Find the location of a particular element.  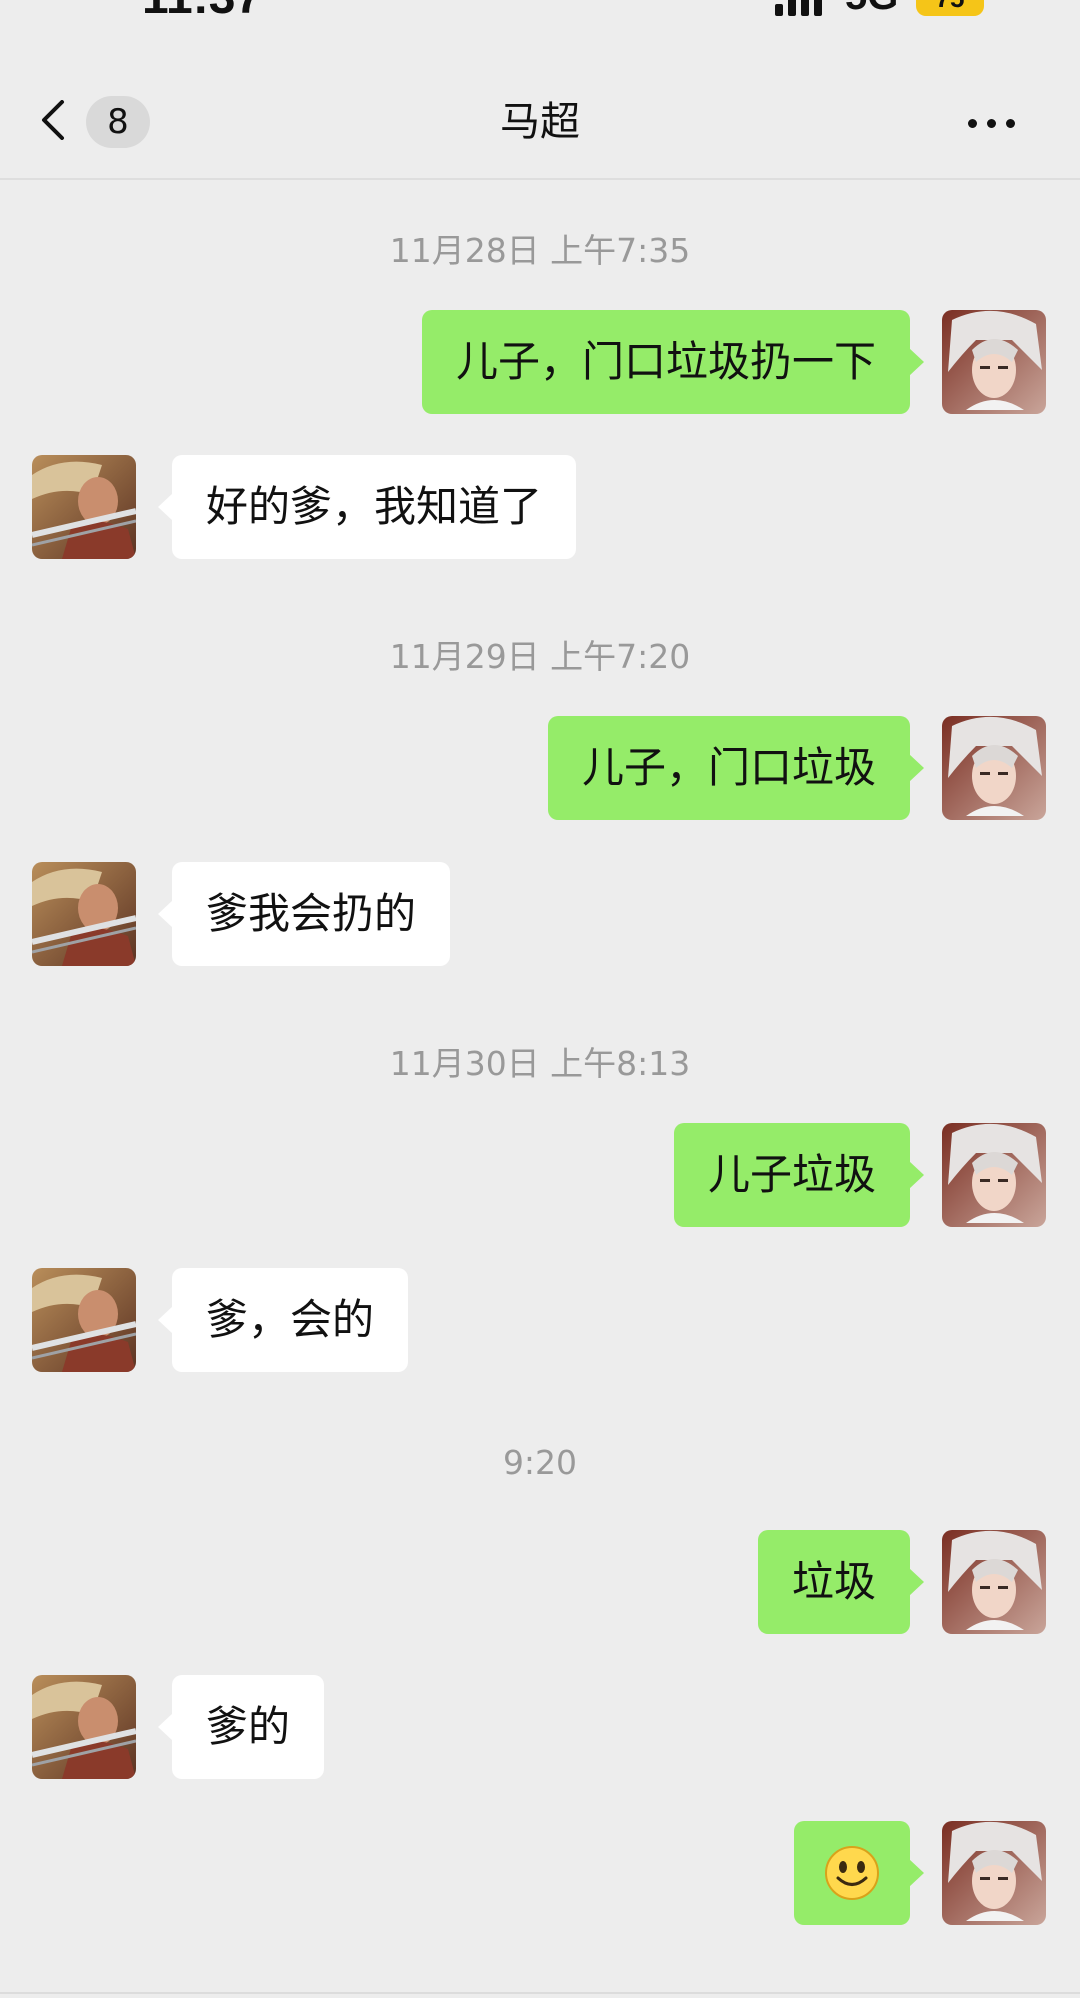

chat-title: 马超 is located at coordinates (540, 122).